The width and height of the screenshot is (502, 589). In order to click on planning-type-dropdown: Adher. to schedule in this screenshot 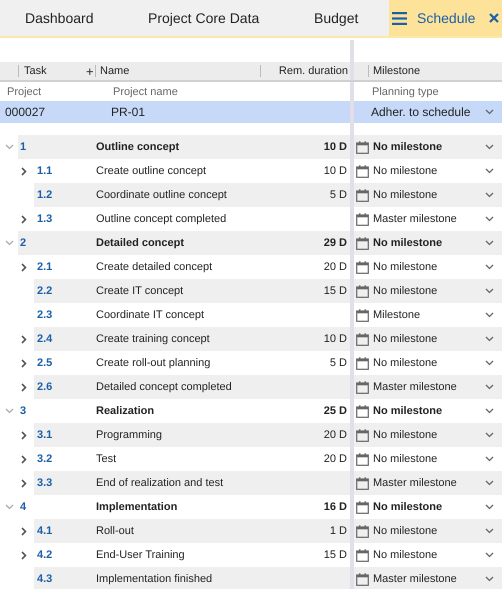, I will do `click(428, 112)`.